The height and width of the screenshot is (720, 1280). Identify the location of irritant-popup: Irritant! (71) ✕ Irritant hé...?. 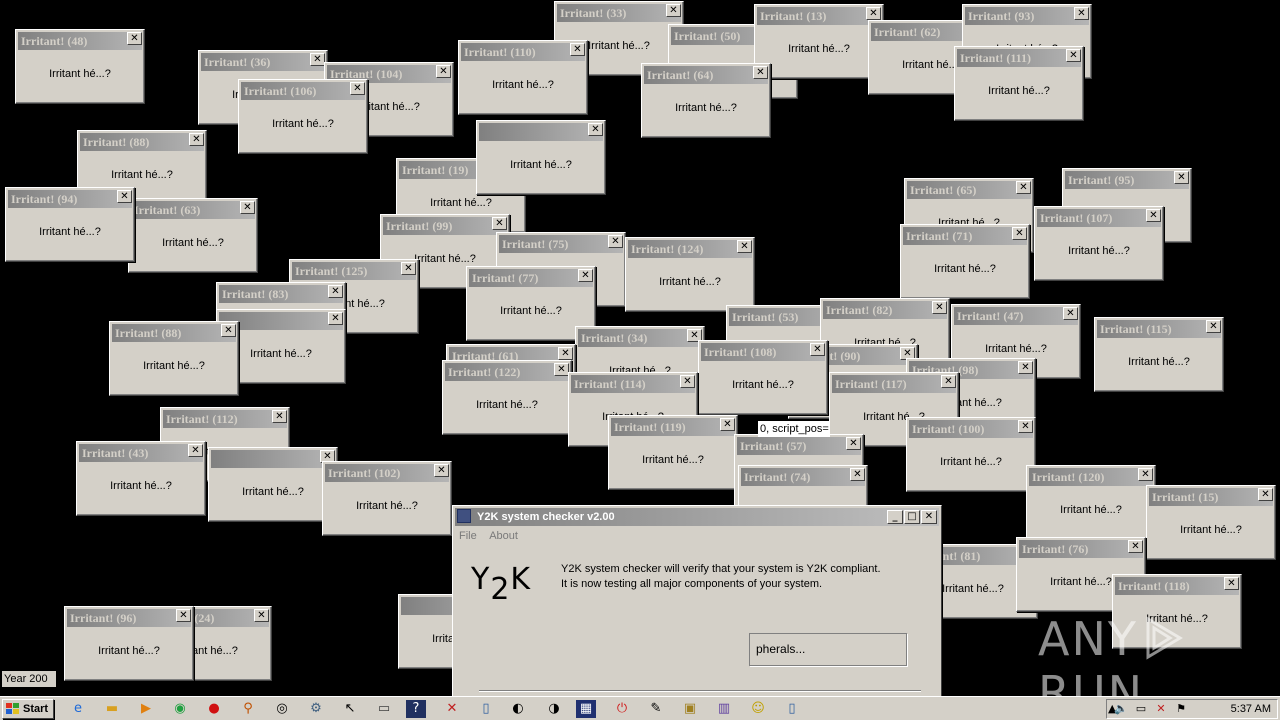
(965, 261).